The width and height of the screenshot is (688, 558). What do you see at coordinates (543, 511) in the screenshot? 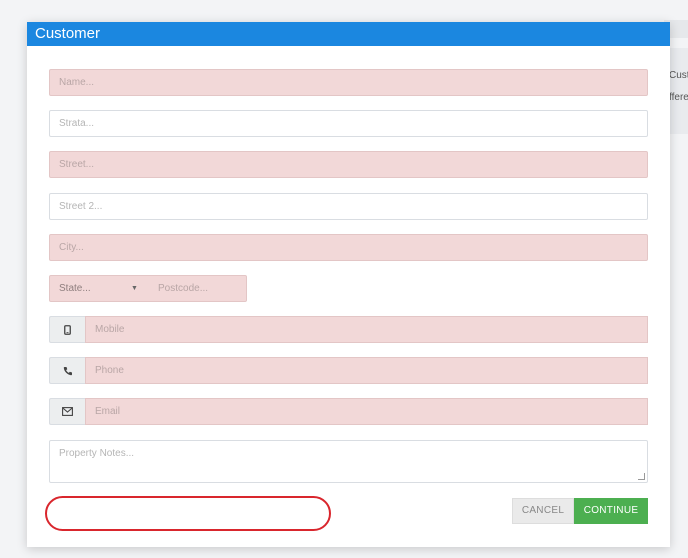
I see `cancel-button: CANCEL` at bounding box center [543, 511].